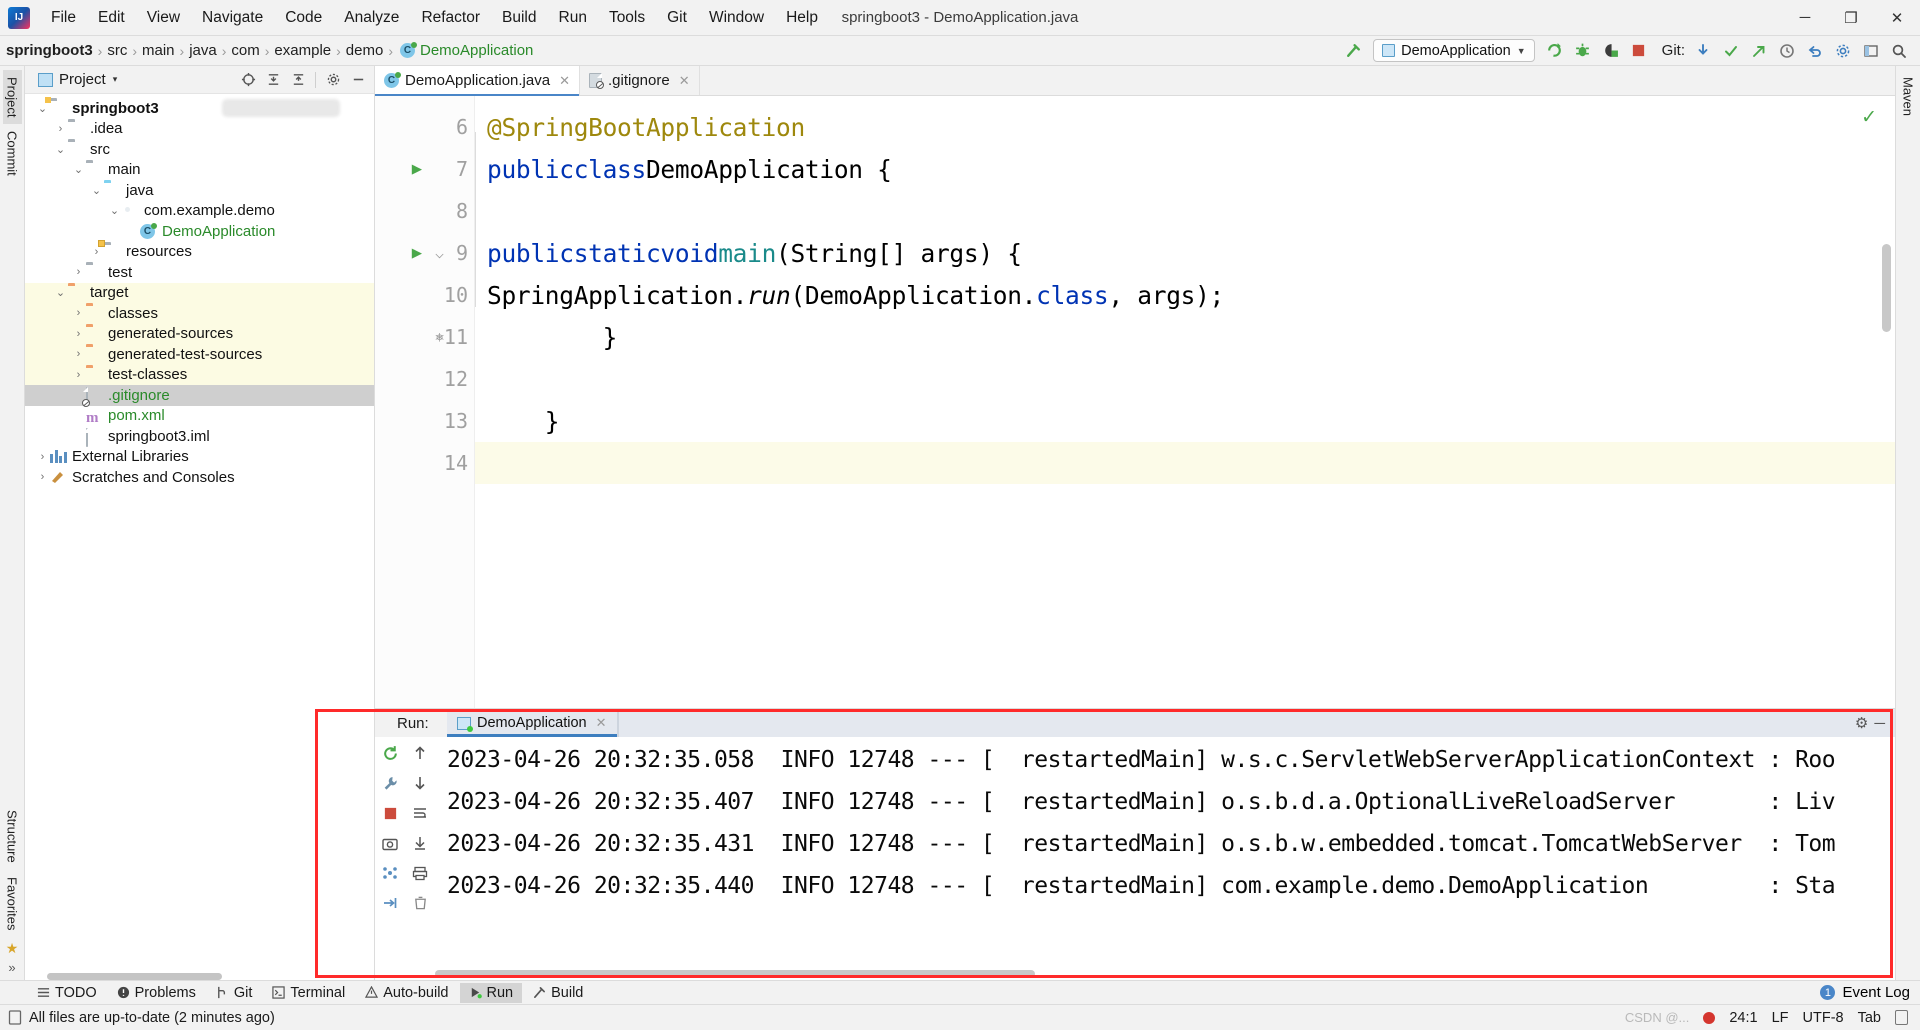 The height and width of the screenshot is (1030, 1920). I want to click on tree-node-target: ⌄ target, so click(199, 292).